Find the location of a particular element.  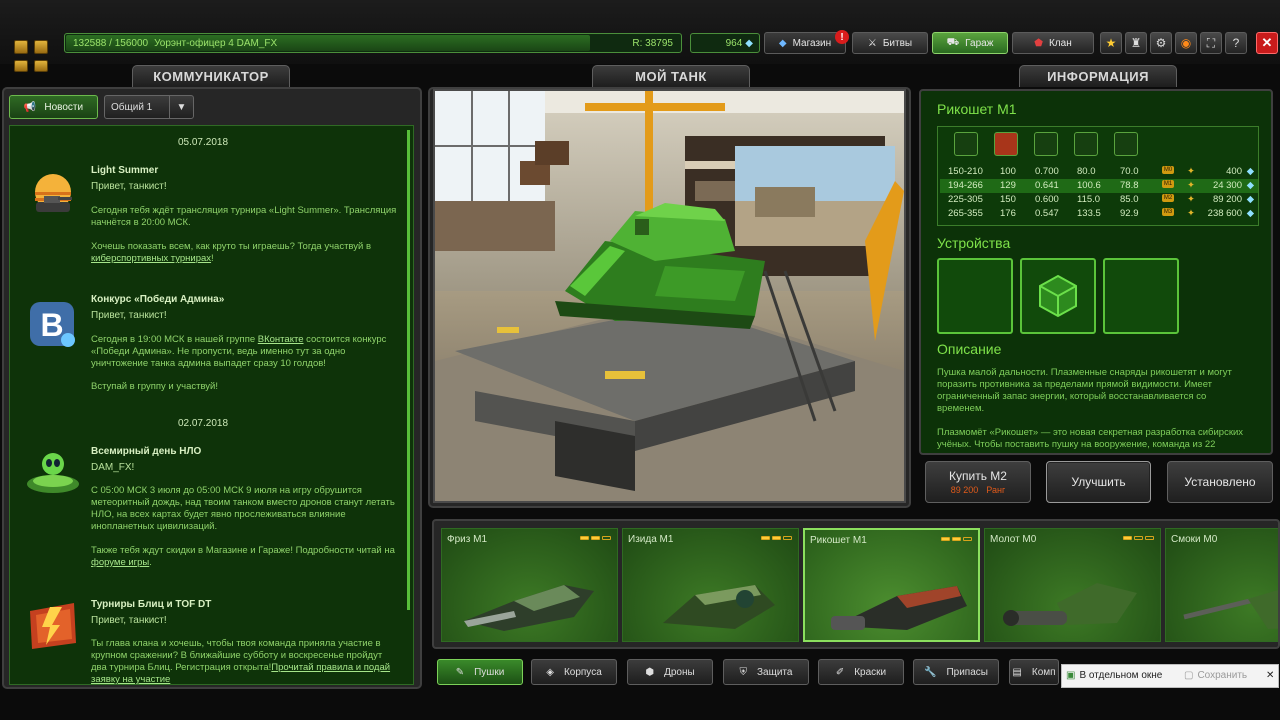

category-tab: ◈ Корпуса is located at coordinates (574, 672).